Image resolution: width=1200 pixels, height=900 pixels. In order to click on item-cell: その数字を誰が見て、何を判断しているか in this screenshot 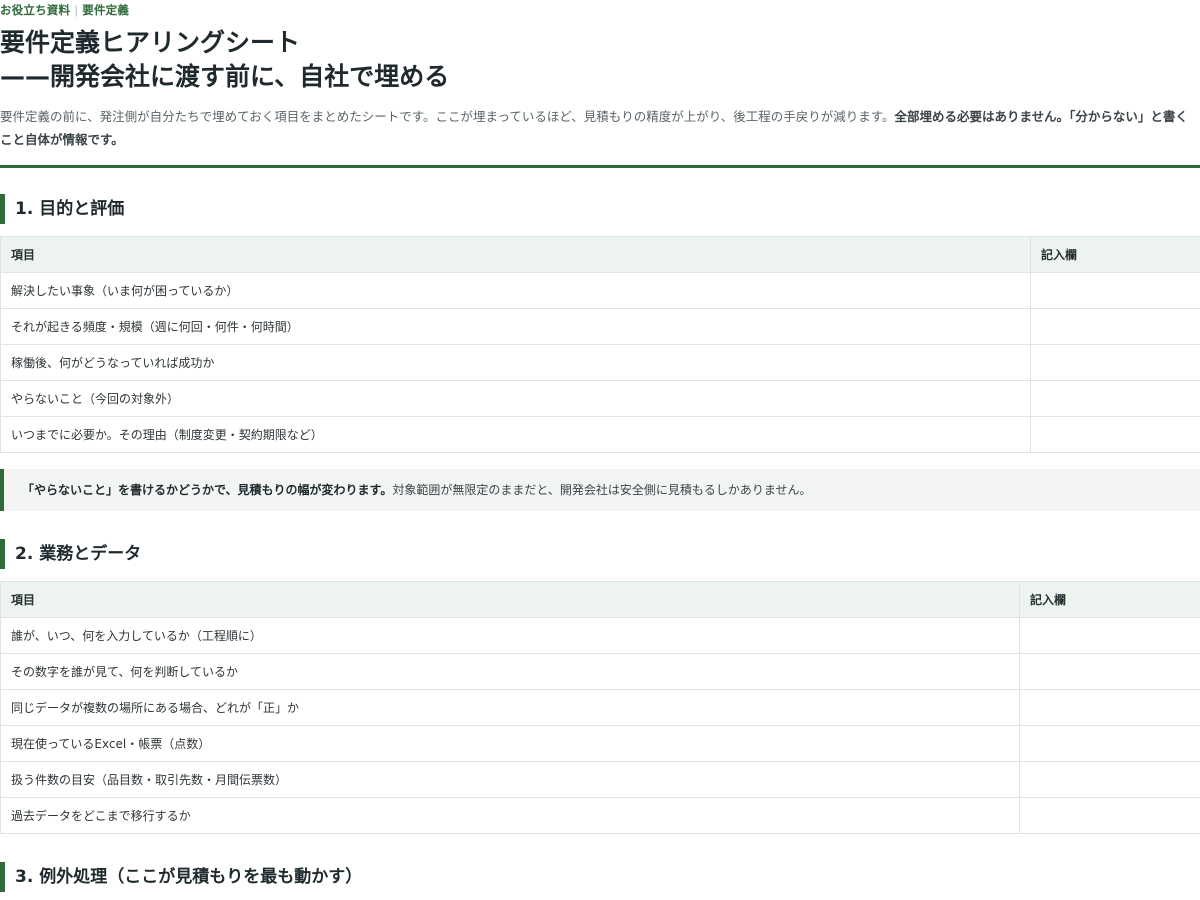, I will do `click(510, 671)`.